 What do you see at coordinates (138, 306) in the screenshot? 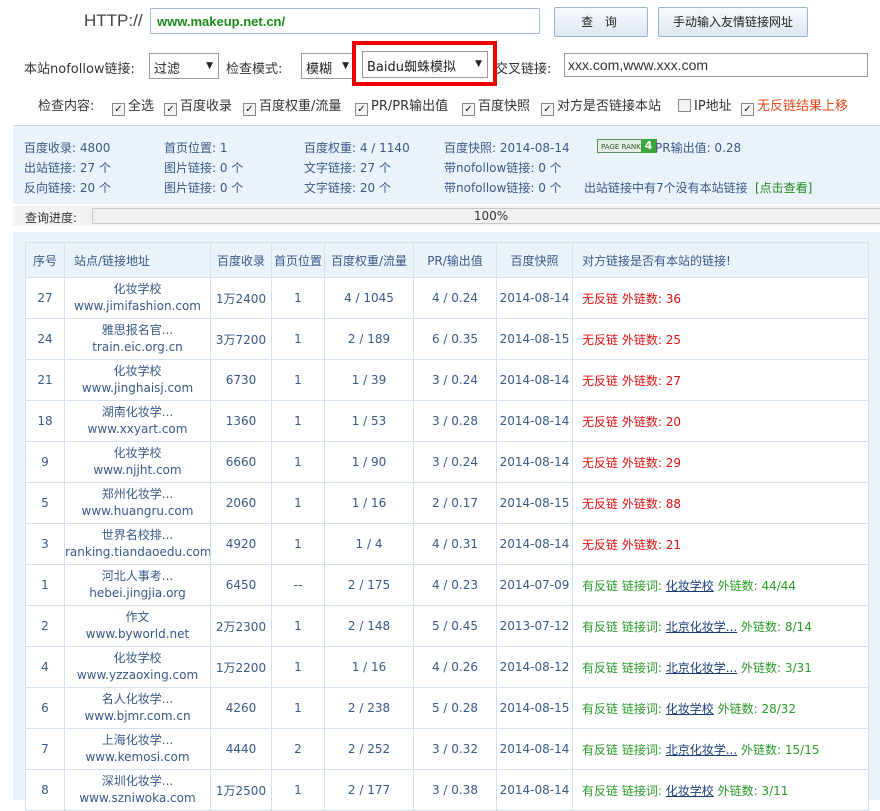
I see `site-url: www.jimifashion.com` at bounding box center [138, 306].